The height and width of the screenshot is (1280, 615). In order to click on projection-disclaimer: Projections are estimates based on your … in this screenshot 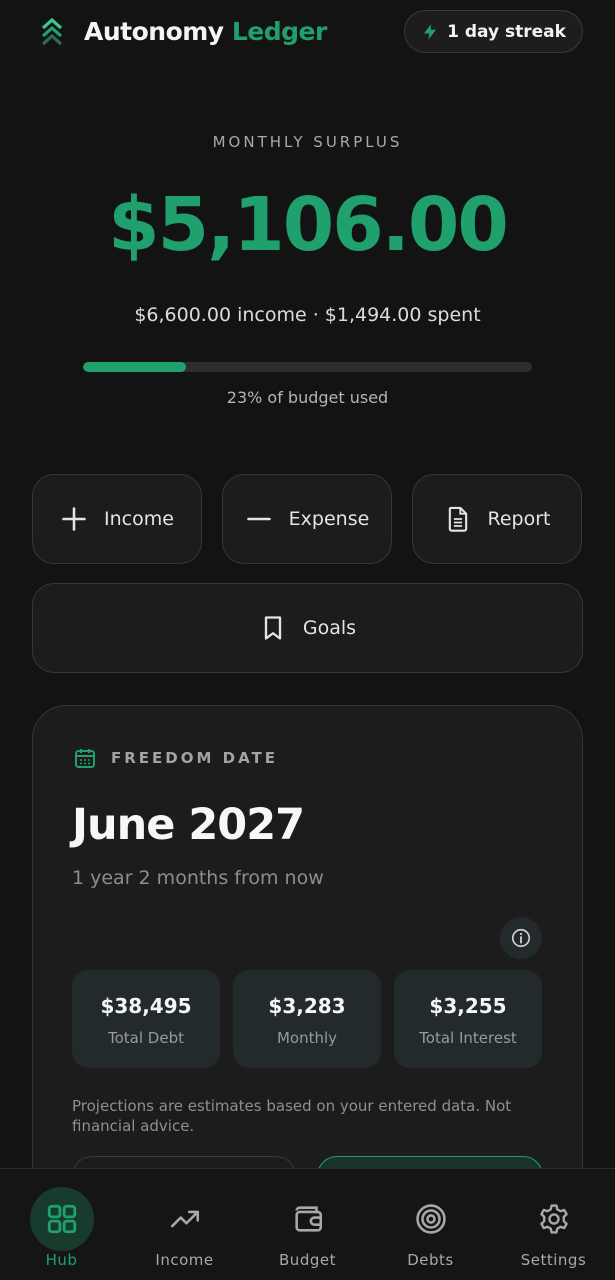, I will do `click(292, 1116)`.